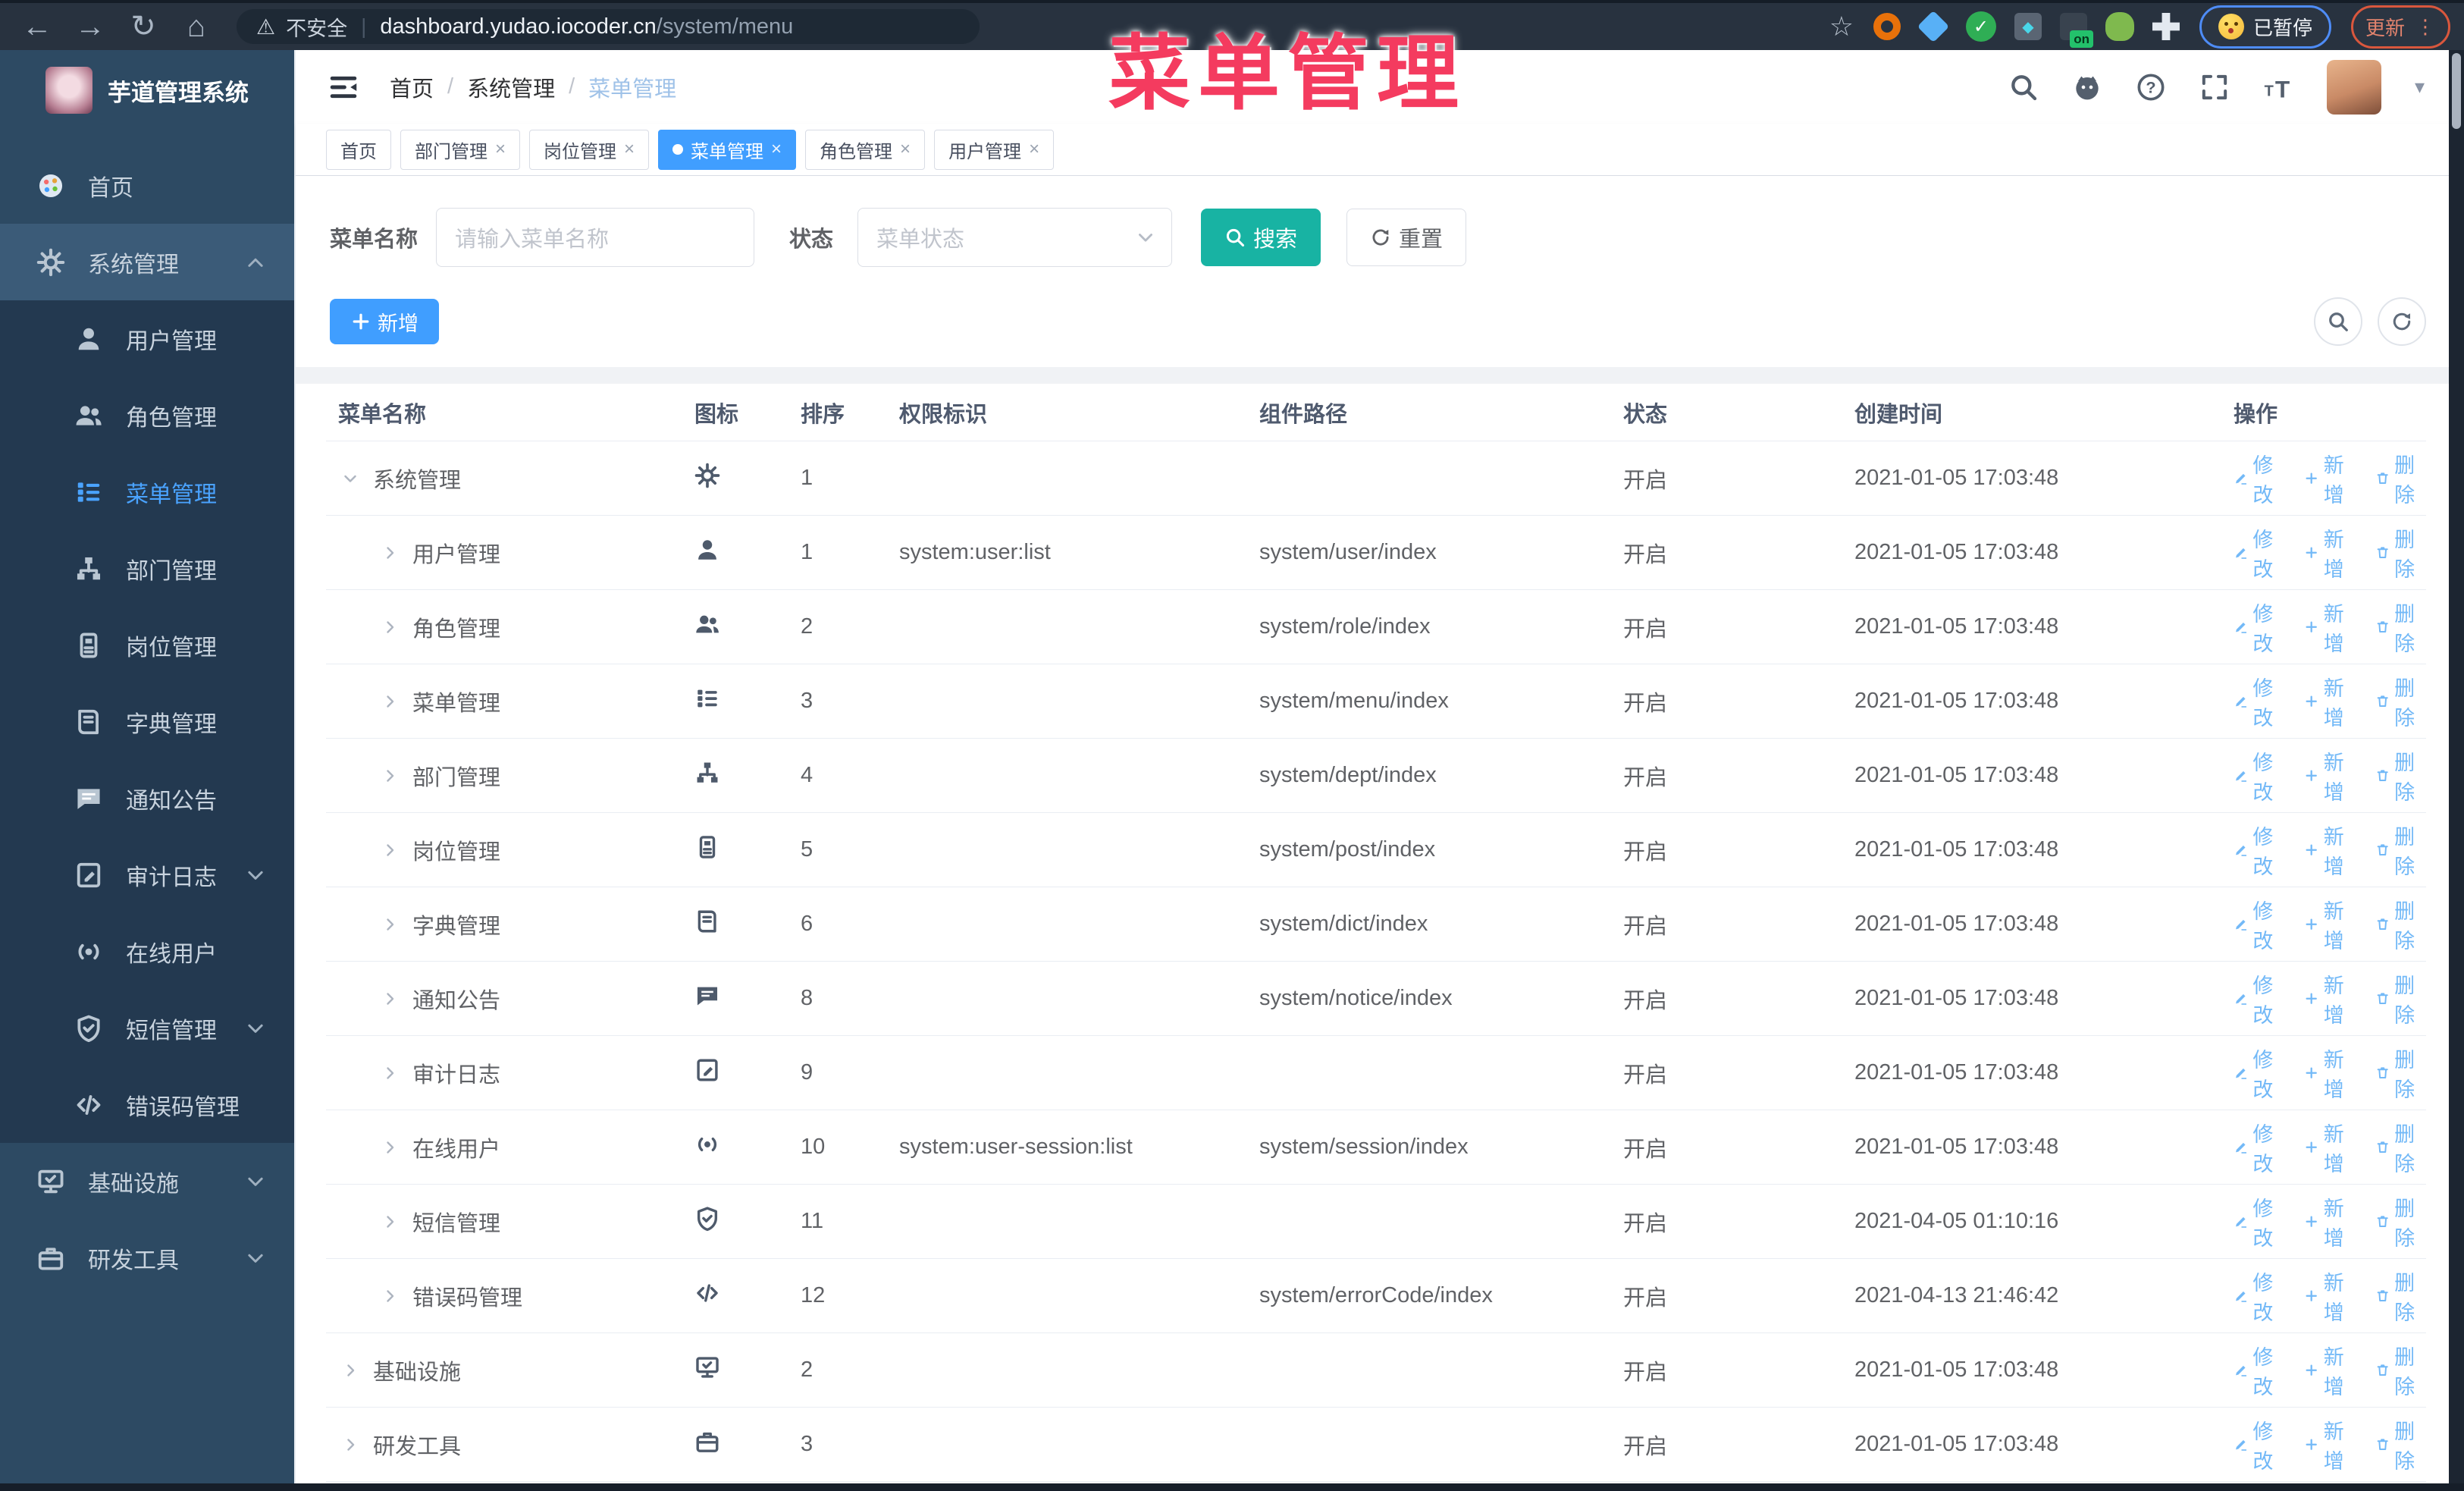 The width and height of the screenshot is (2464, 1491). Describe the element at coordinates (147, 85) in the screenshot. I see `logo-row: 芋道管理系统` at that location.